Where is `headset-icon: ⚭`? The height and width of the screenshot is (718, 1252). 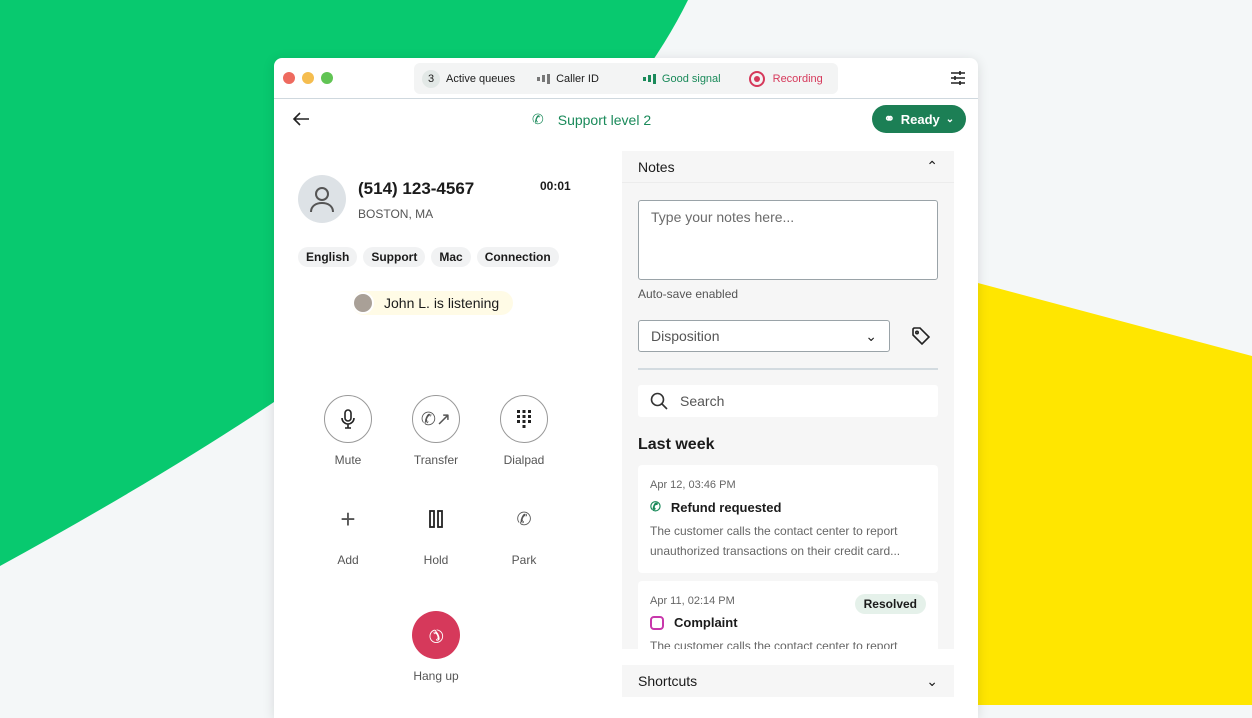 headset-icon: ⚭ is located at coordinates (889, 118).